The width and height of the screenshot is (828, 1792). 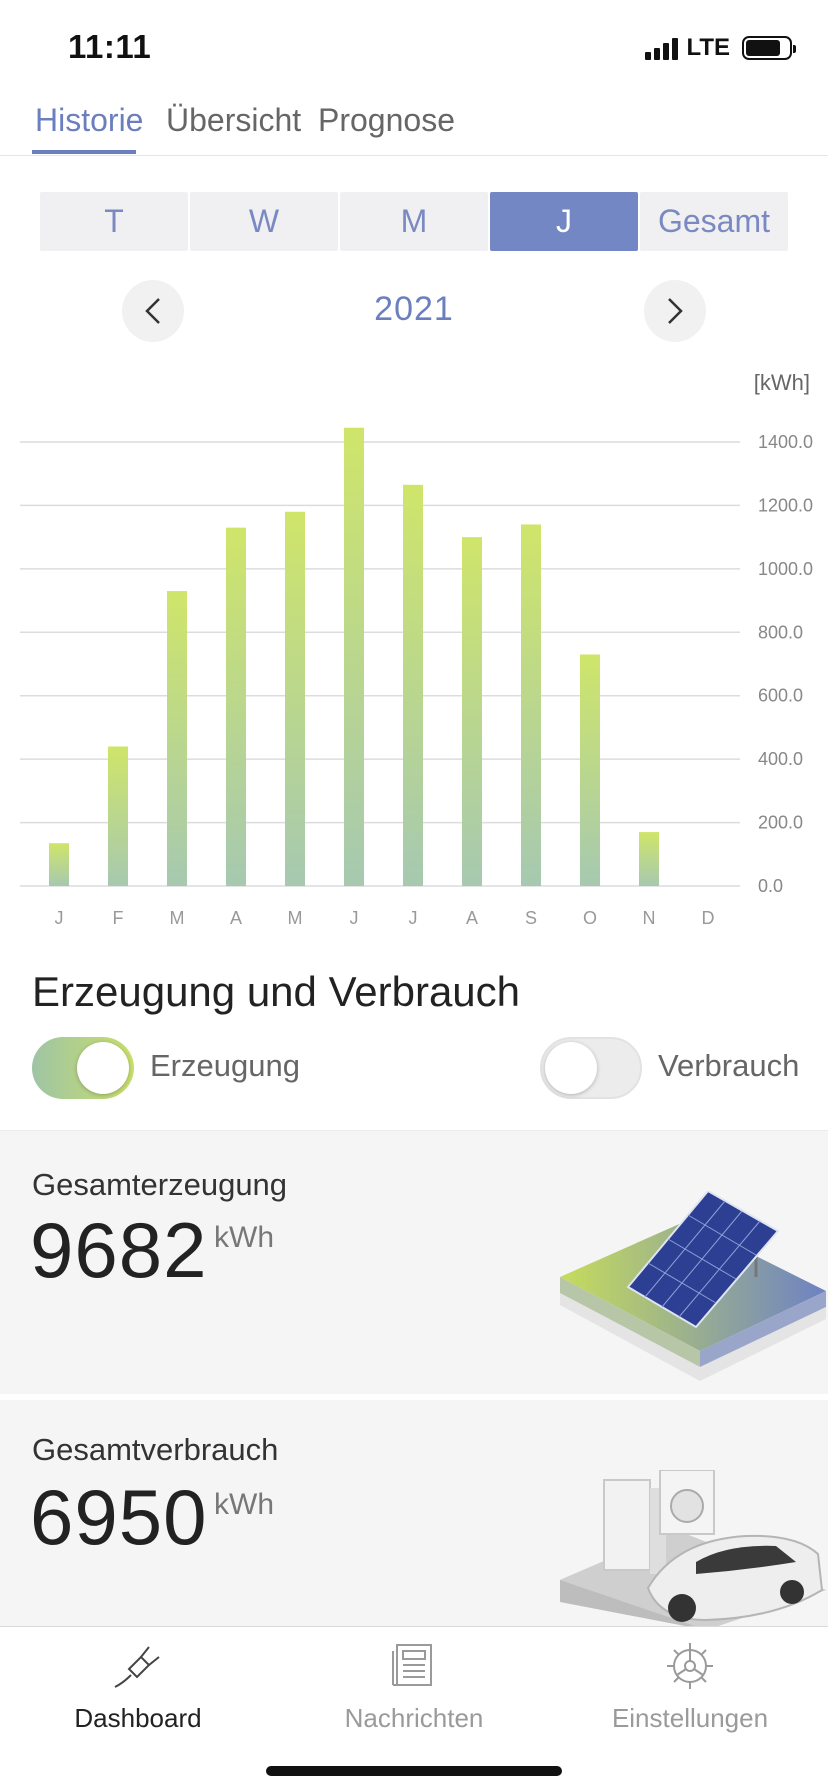 I want to click on period-selector: T W M J Gesamt, so click(x=414, y=221).